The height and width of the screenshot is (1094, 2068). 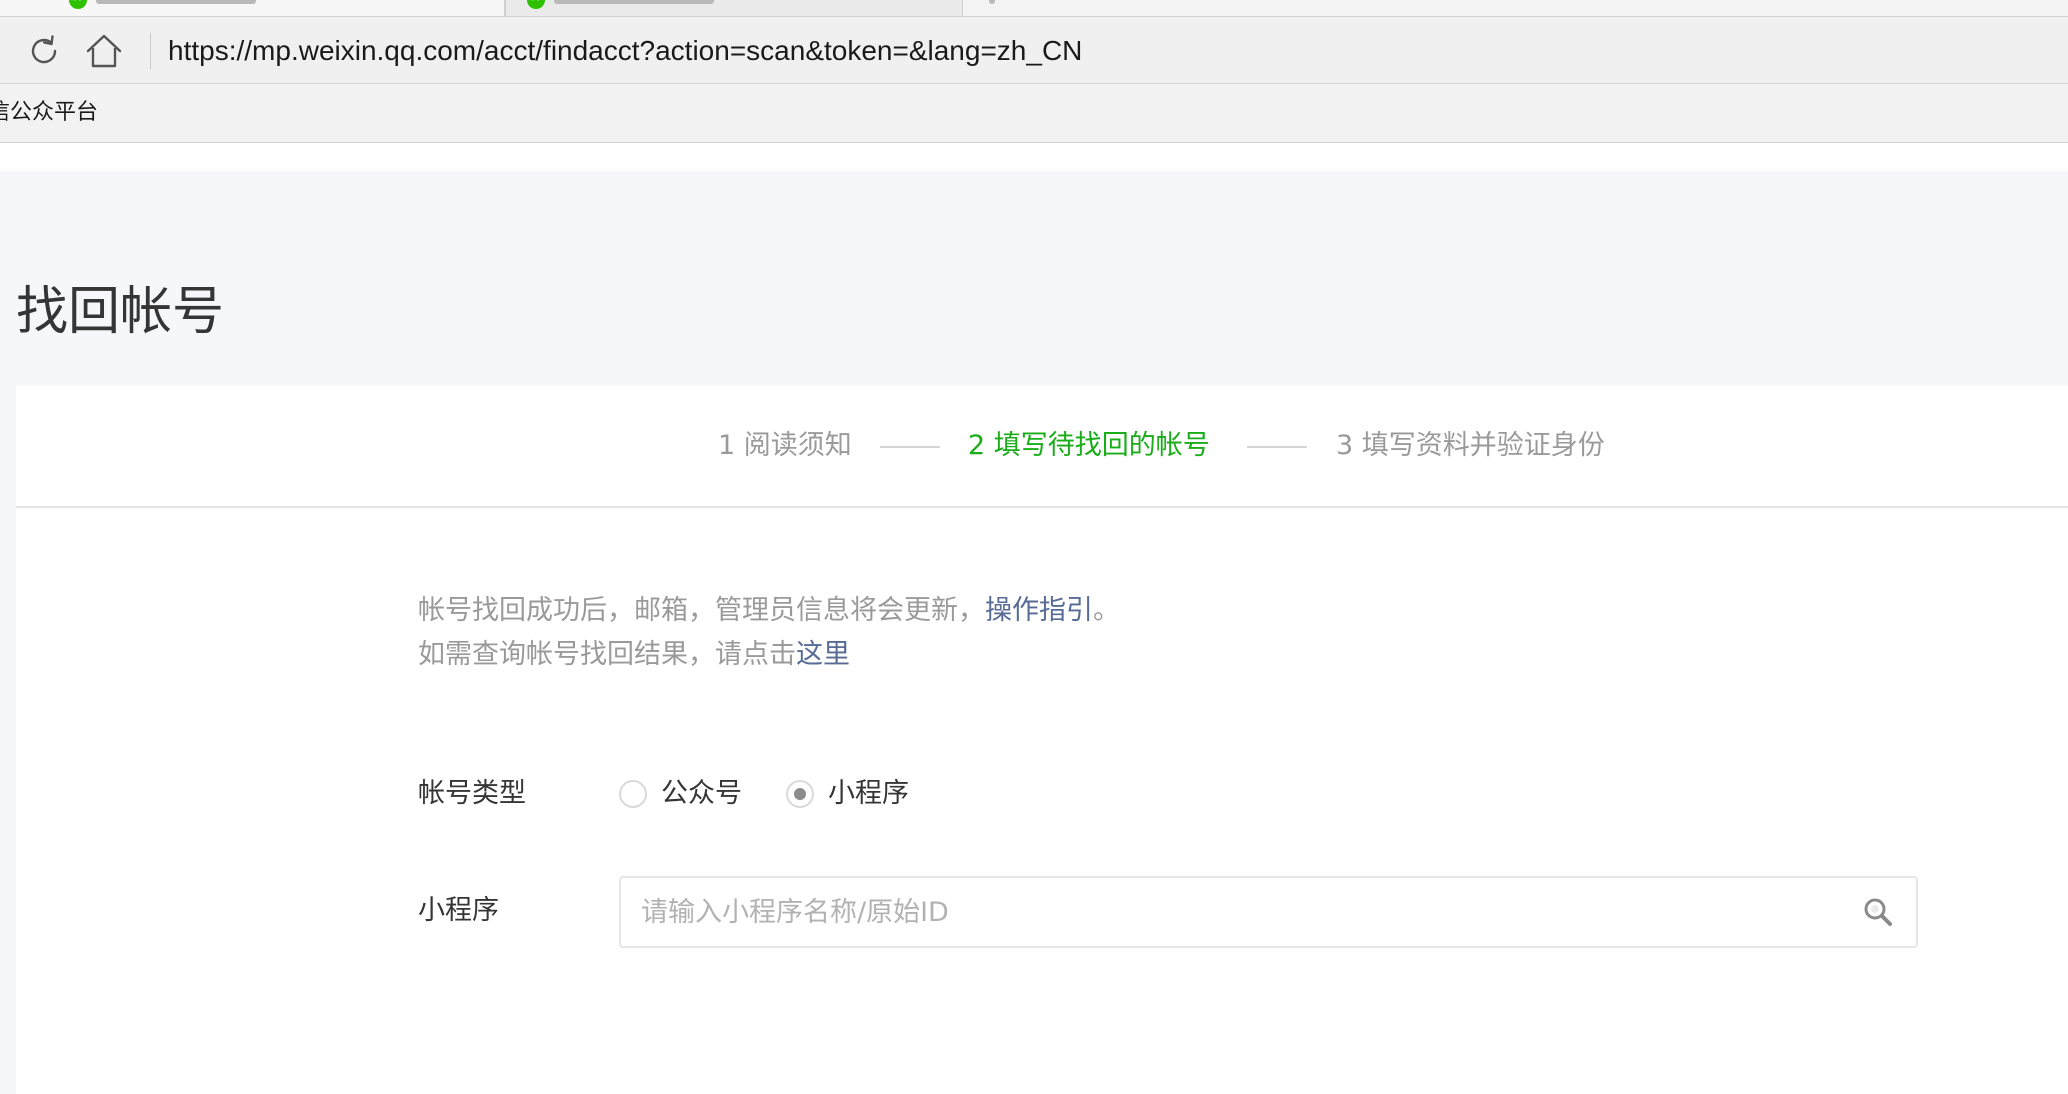 I want to click on mini-program-label: 小程序, so click(x=458, y=910).